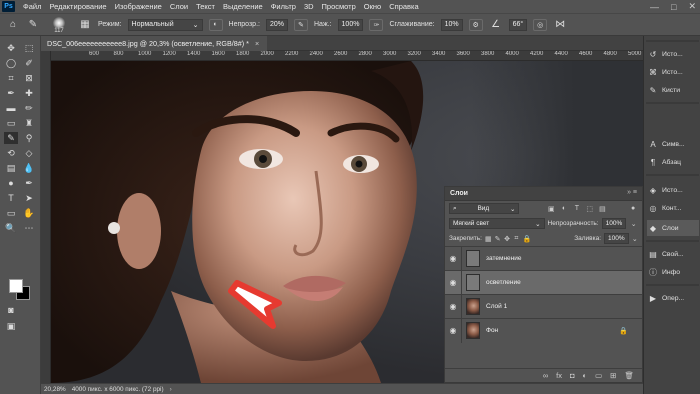 Image resolution: width=700 pixels, height=394 pixels. What do you see at coordinates (29, 228) in the screenshot?
I see `edit-toolbar-icon: ⋯` at bounding box center [29, 228].